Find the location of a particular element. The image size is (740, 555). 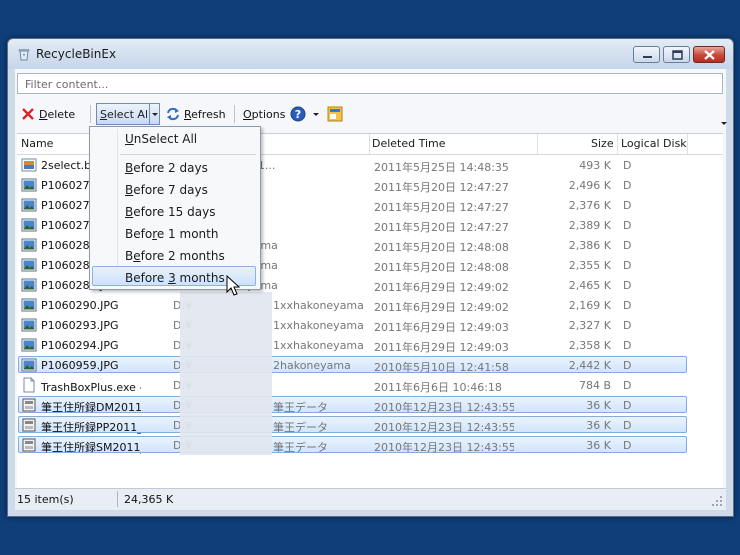

close-icon is located at coordinates (709, 55).